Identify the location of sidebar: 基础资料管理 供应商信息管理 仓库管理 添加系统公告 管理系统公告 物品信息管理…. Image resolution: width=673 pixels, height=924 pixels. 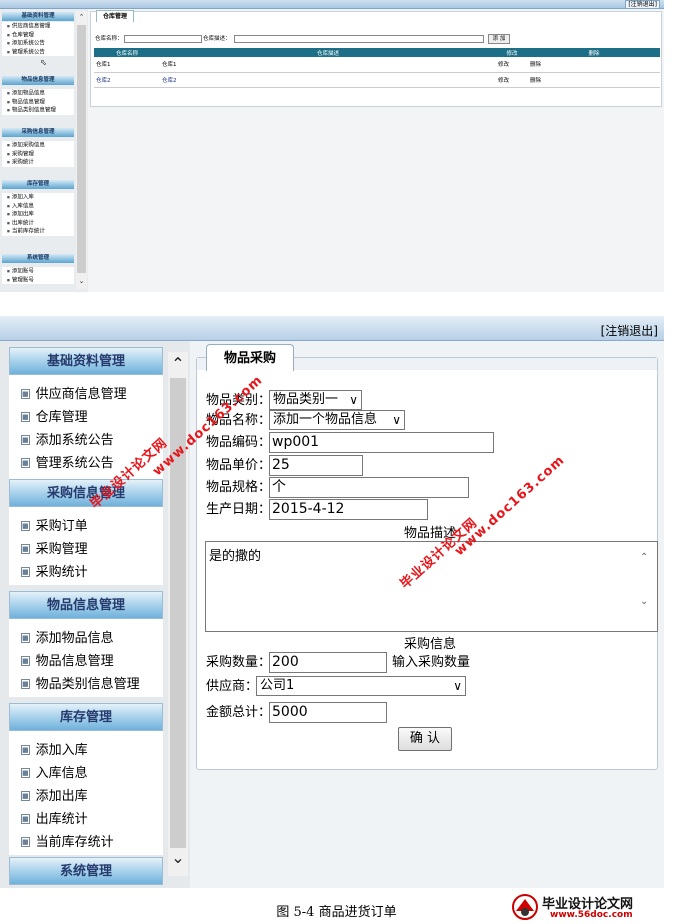
(44, 150).